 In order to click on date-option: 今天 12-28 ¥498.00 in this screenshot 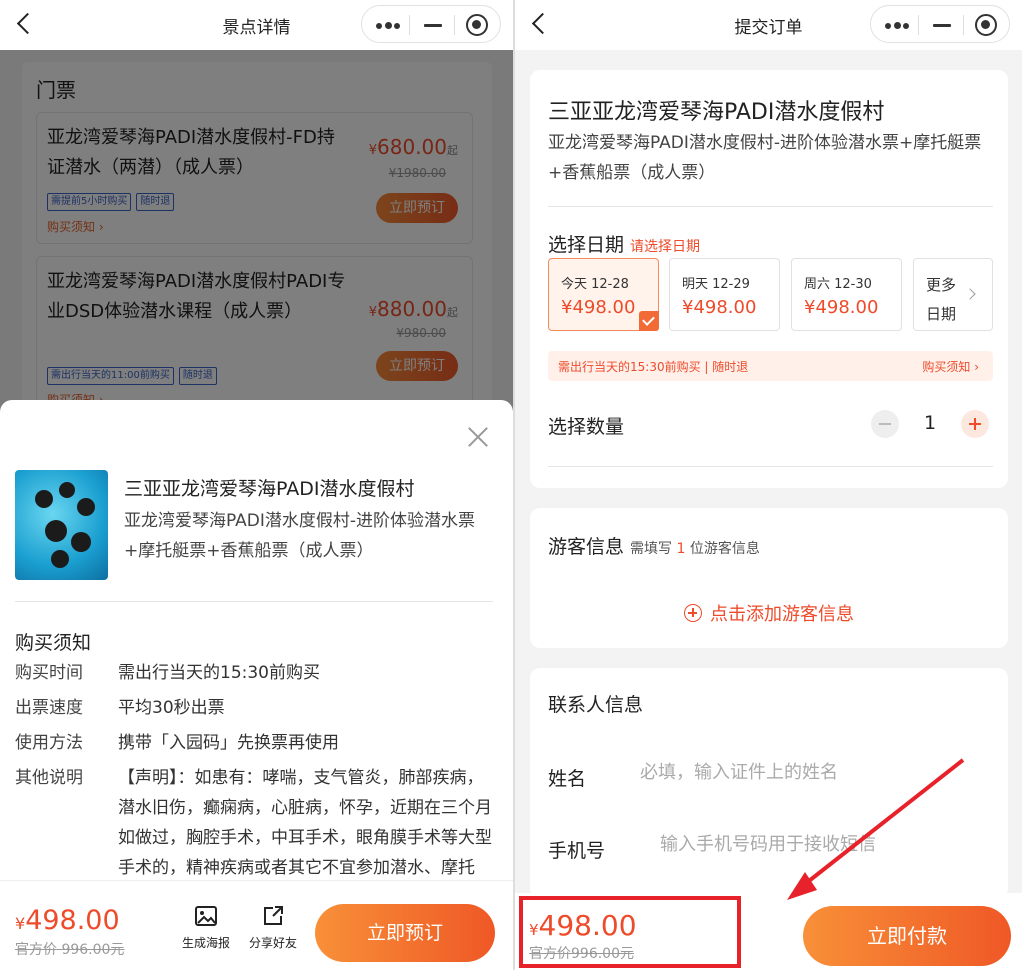, I will do `click(603, 294)`.